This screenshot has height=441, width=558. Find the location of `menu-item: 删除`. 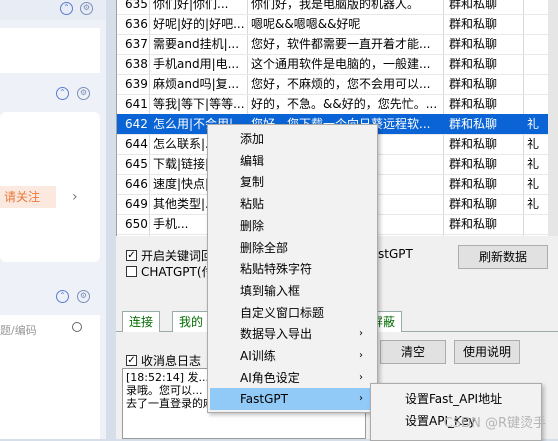

menu-item: 删除 is located at coordinates (292, 226).